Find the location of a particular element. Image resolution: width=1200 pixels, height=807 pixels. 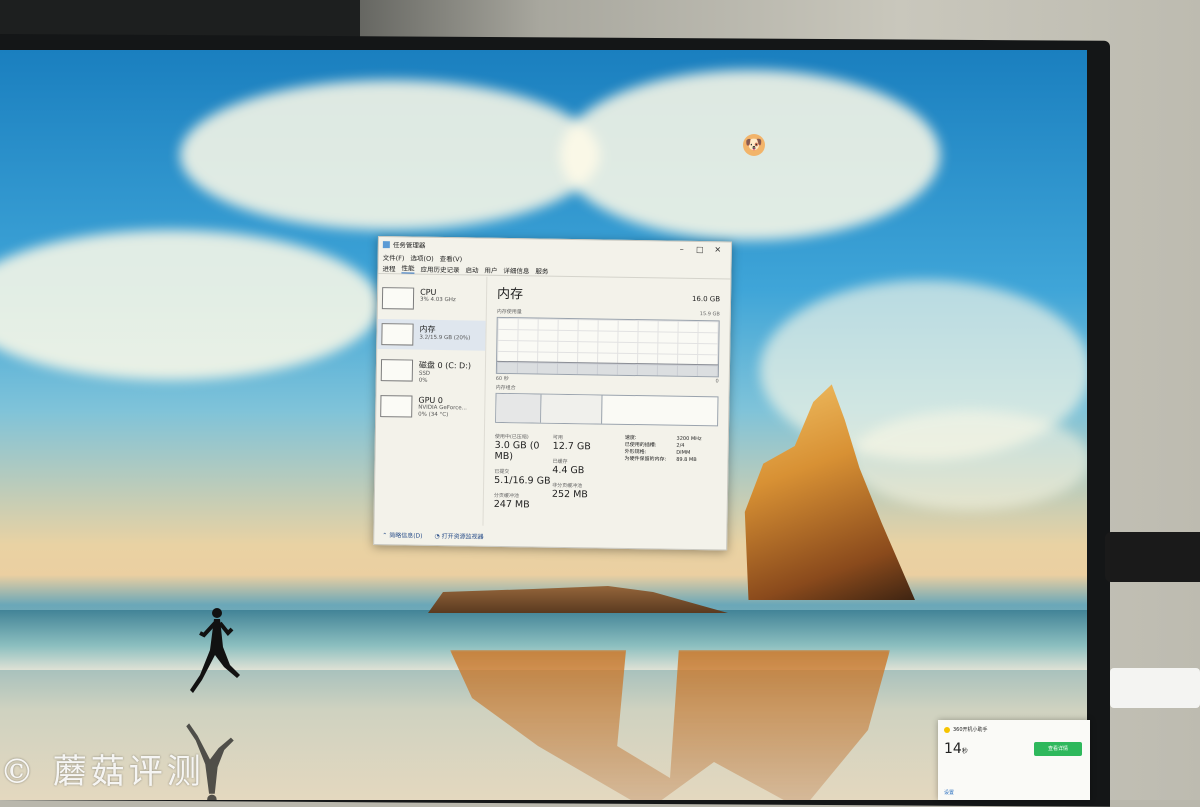

tab-startup: 启动 is located at coordinates (471, 269).